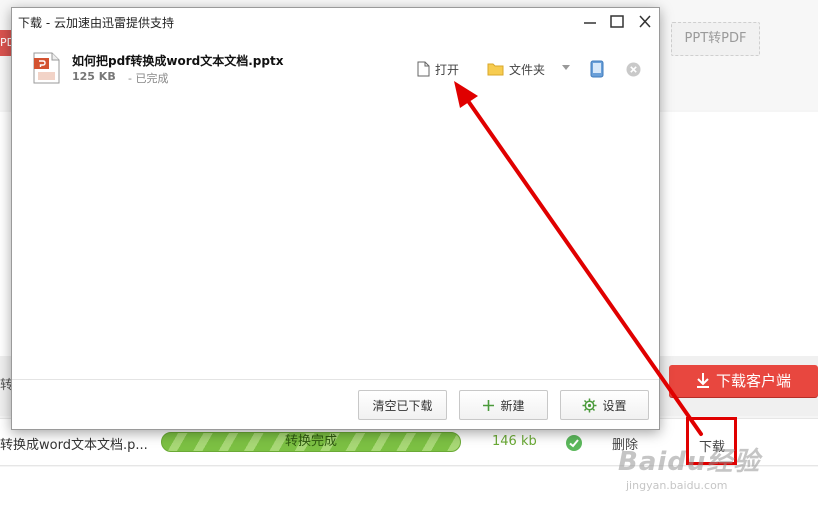 This screenshot has height=516, width=818. I want to click on baidu-watermark: Baidu经验 jingyan.baidu.com, so click(689, 466).